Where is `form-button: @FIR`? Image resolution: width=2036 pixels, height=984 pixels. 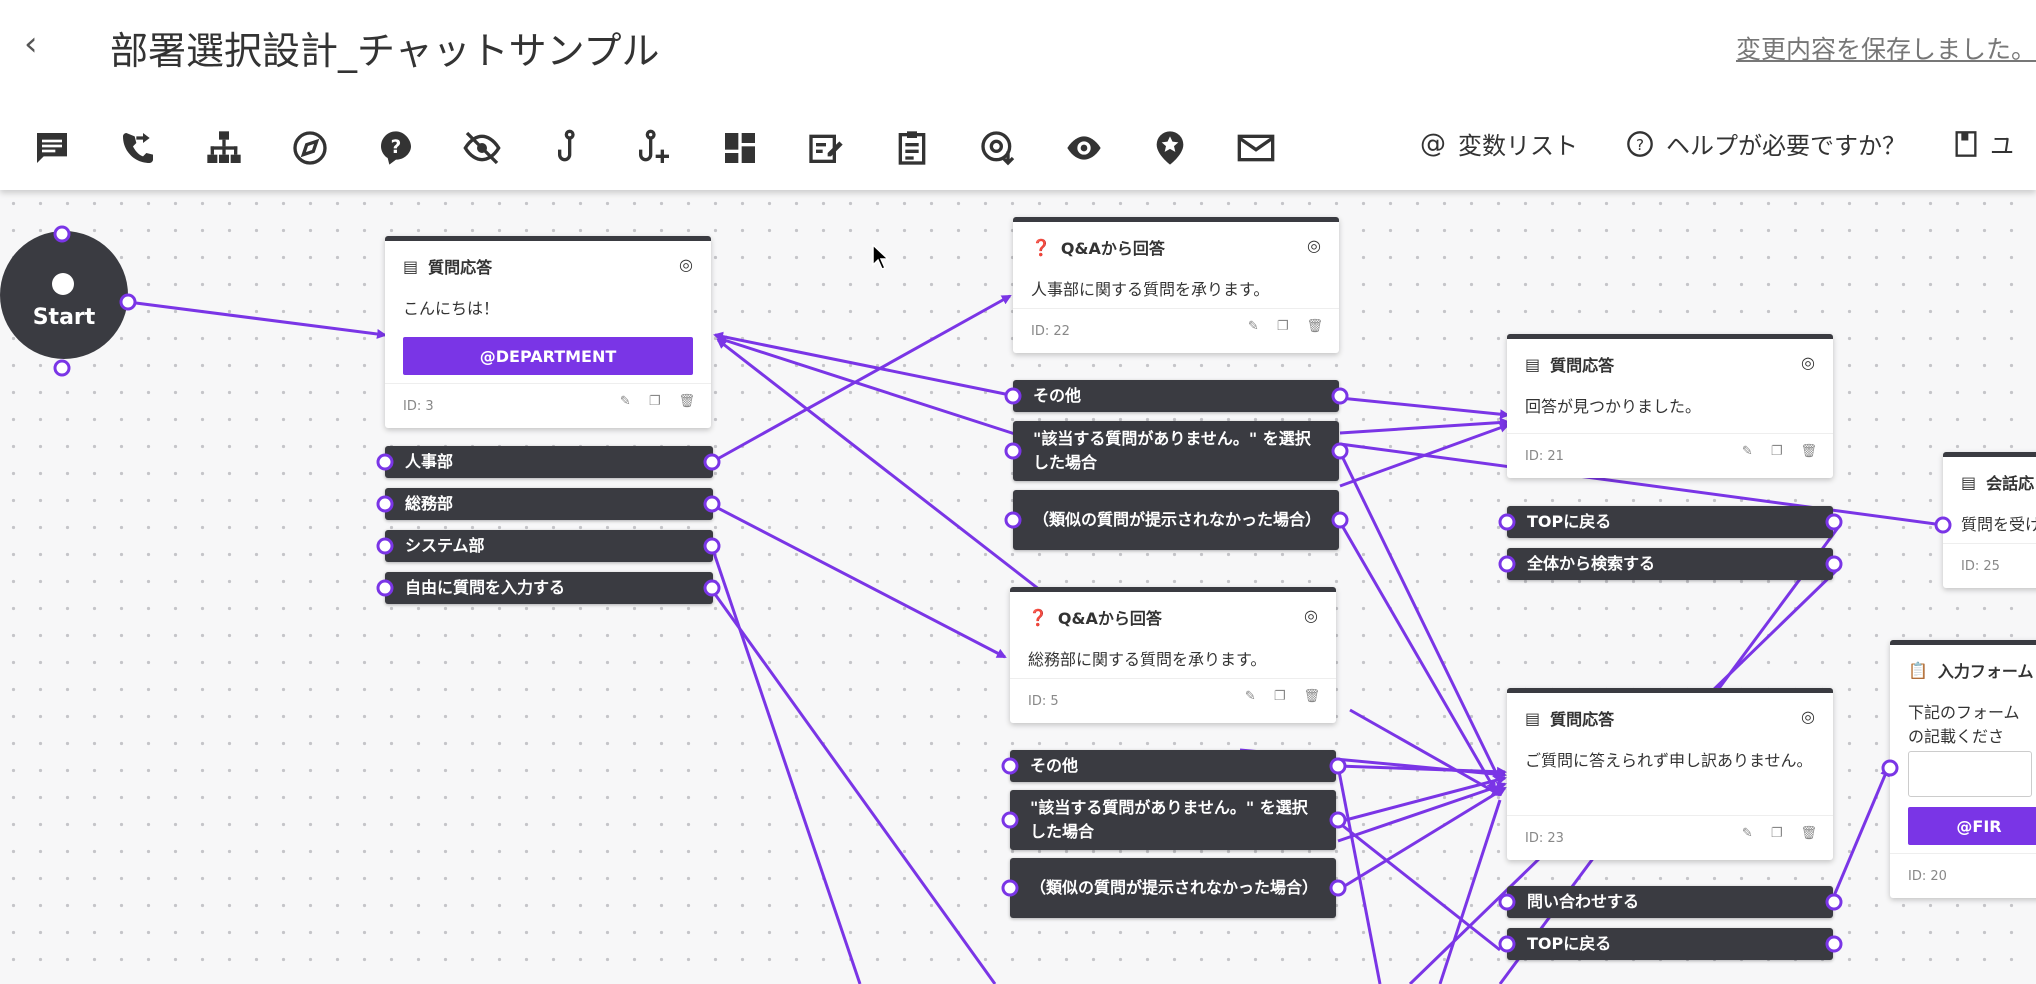 form-button: @FIR is located at coordinates (1972, 826).